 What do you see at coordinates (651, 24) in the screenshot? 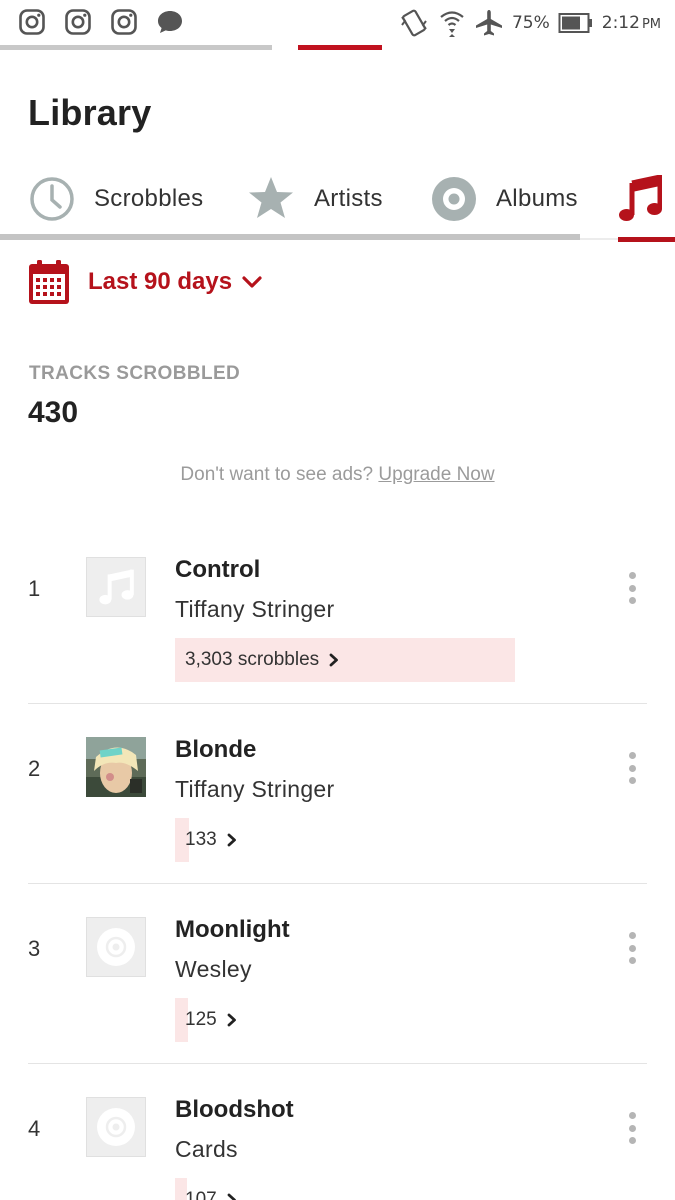
I see `clock-ampm: PM` at bounding box center [651, 24].